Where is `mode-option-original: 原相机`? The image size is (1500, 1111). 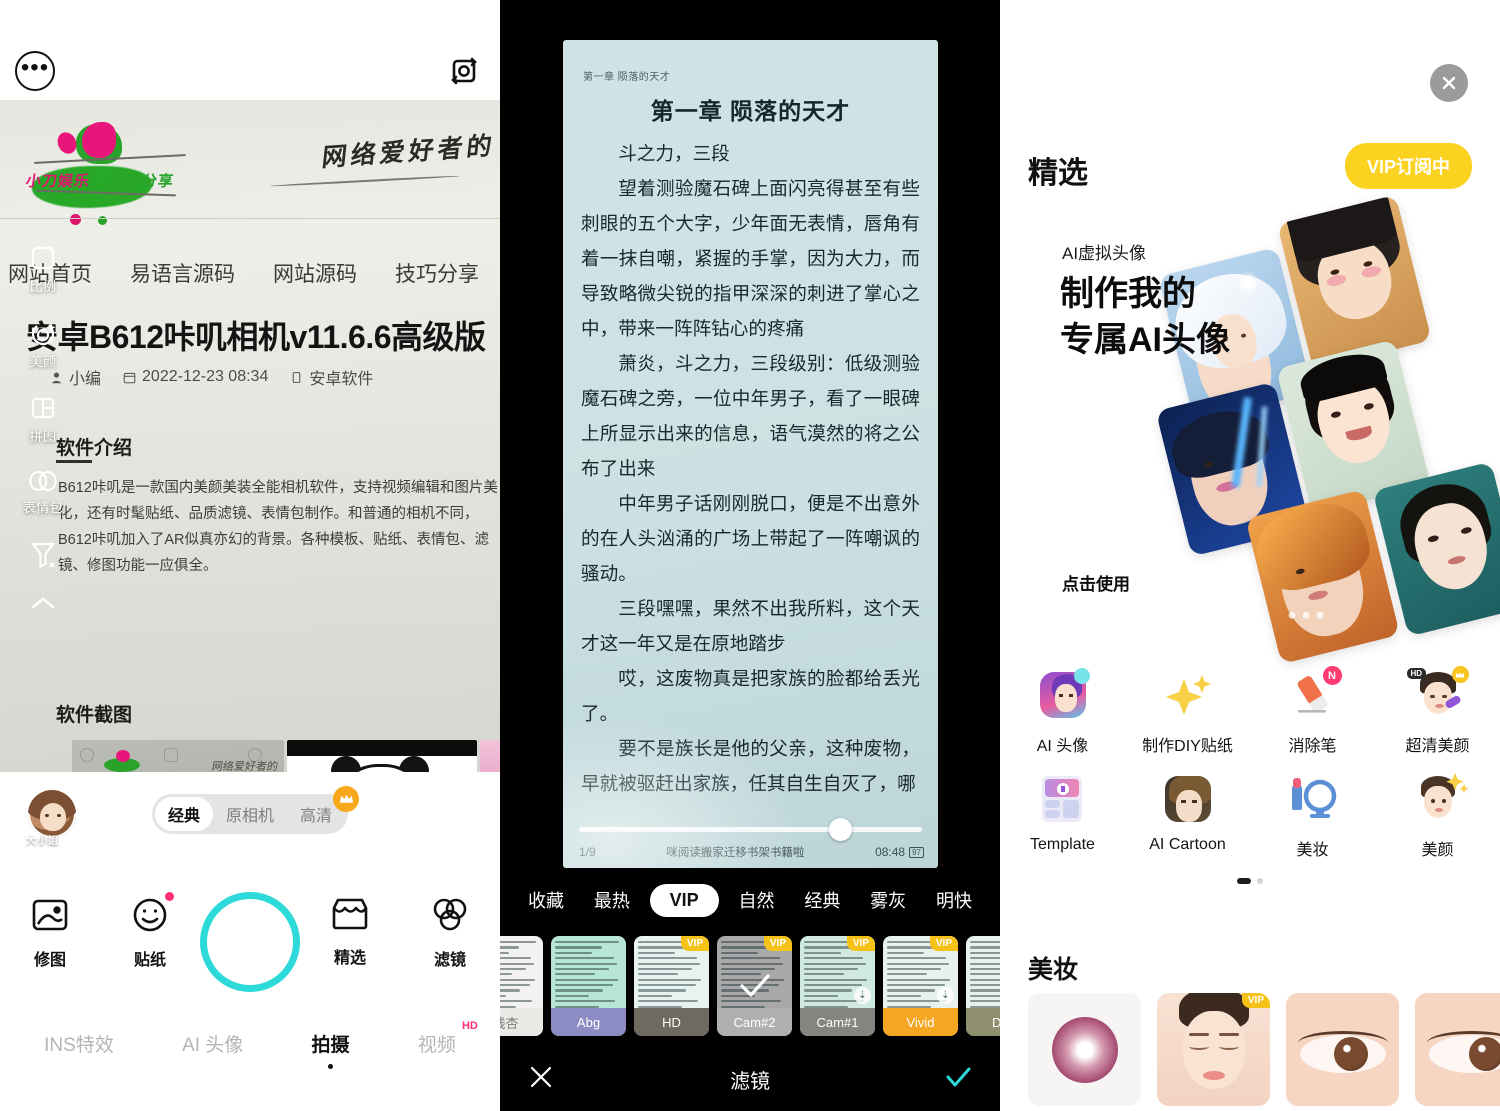
mode-option-original: 原相机 is located at coordinates (250, 814).